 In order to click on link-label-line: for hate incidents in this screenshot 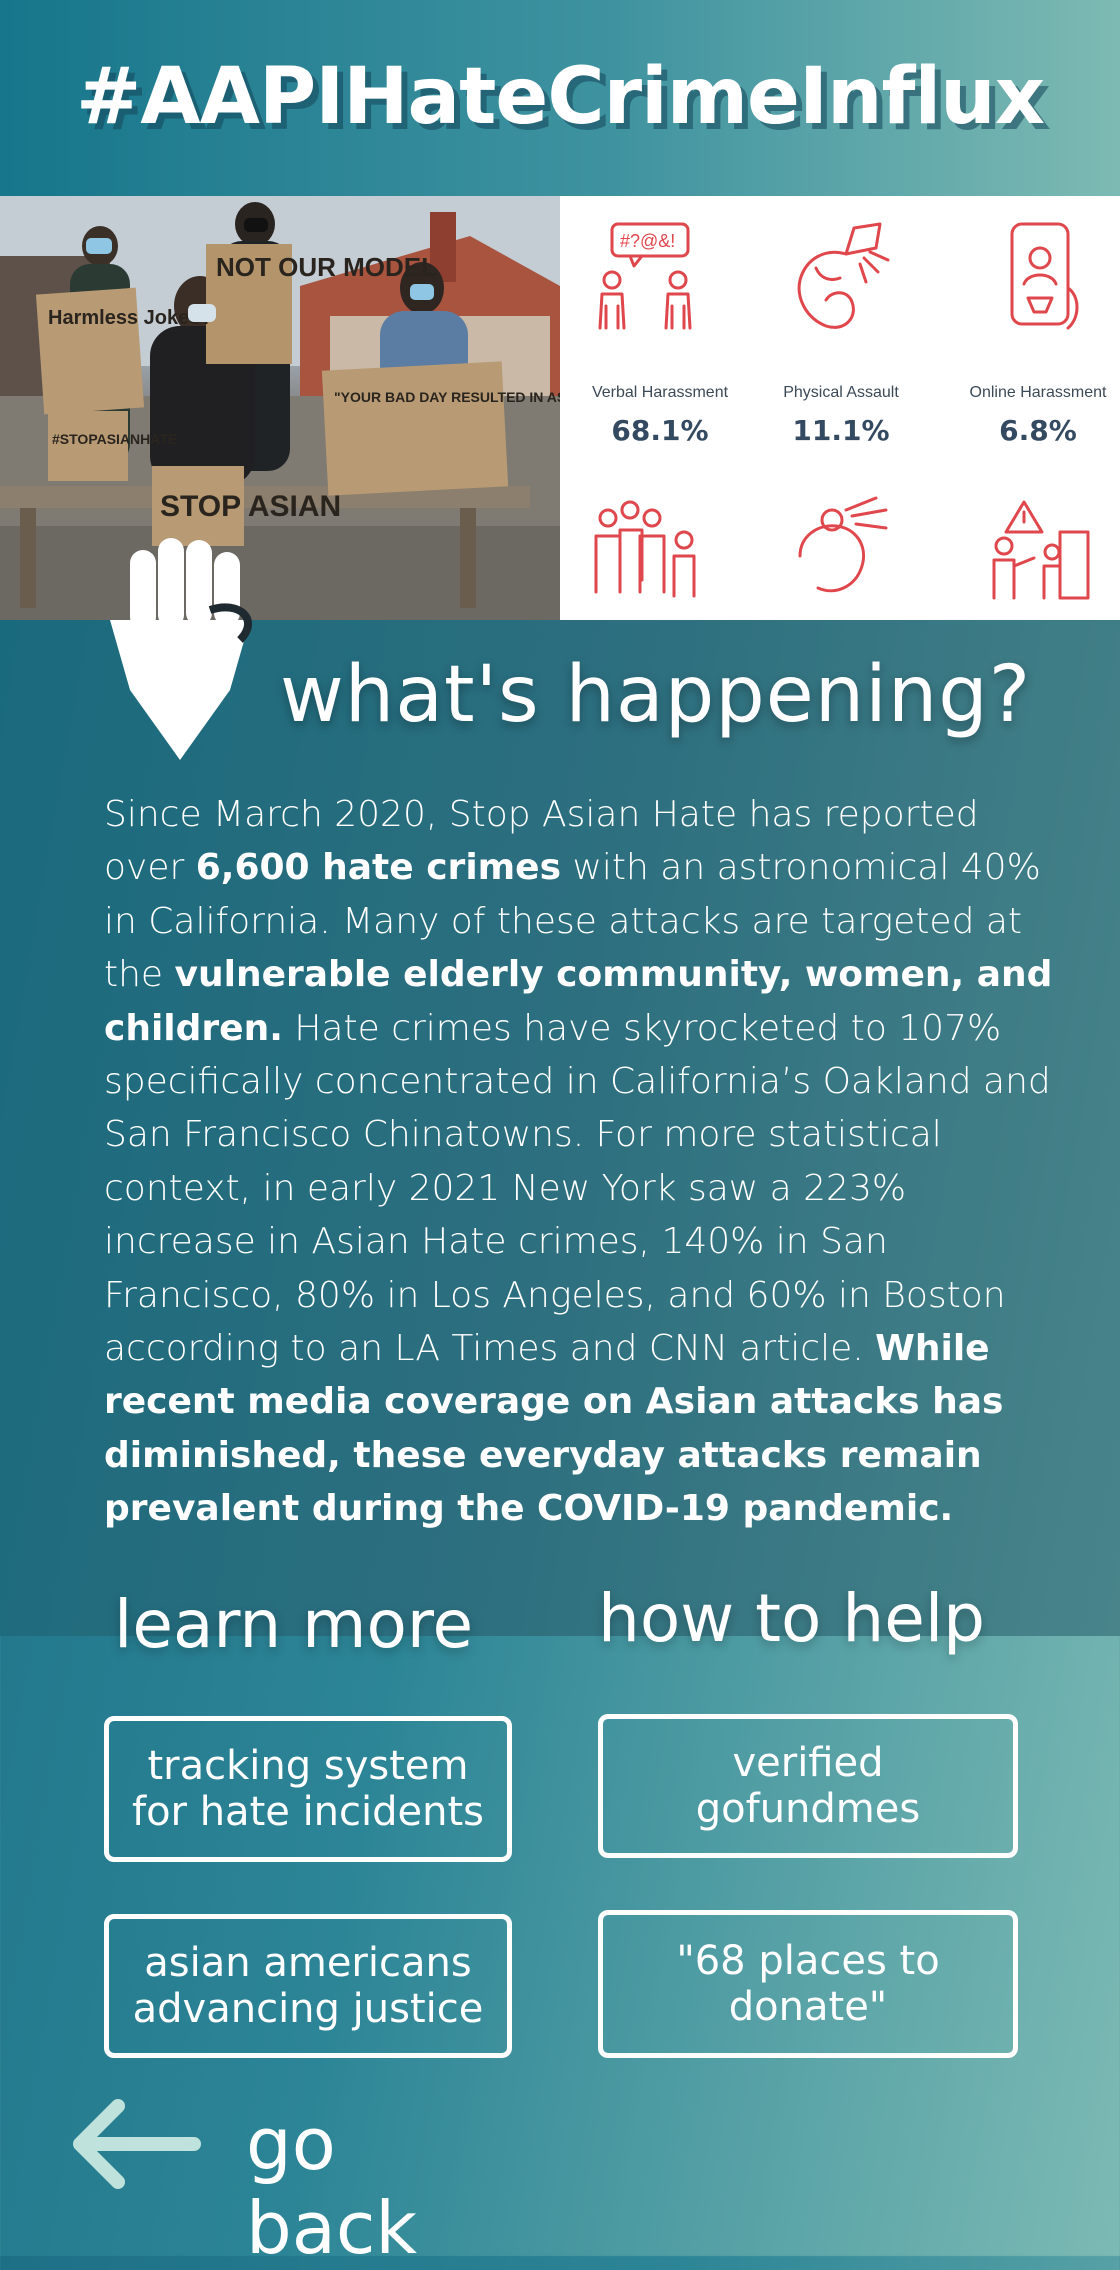, I will do `click(308, 1812)`.